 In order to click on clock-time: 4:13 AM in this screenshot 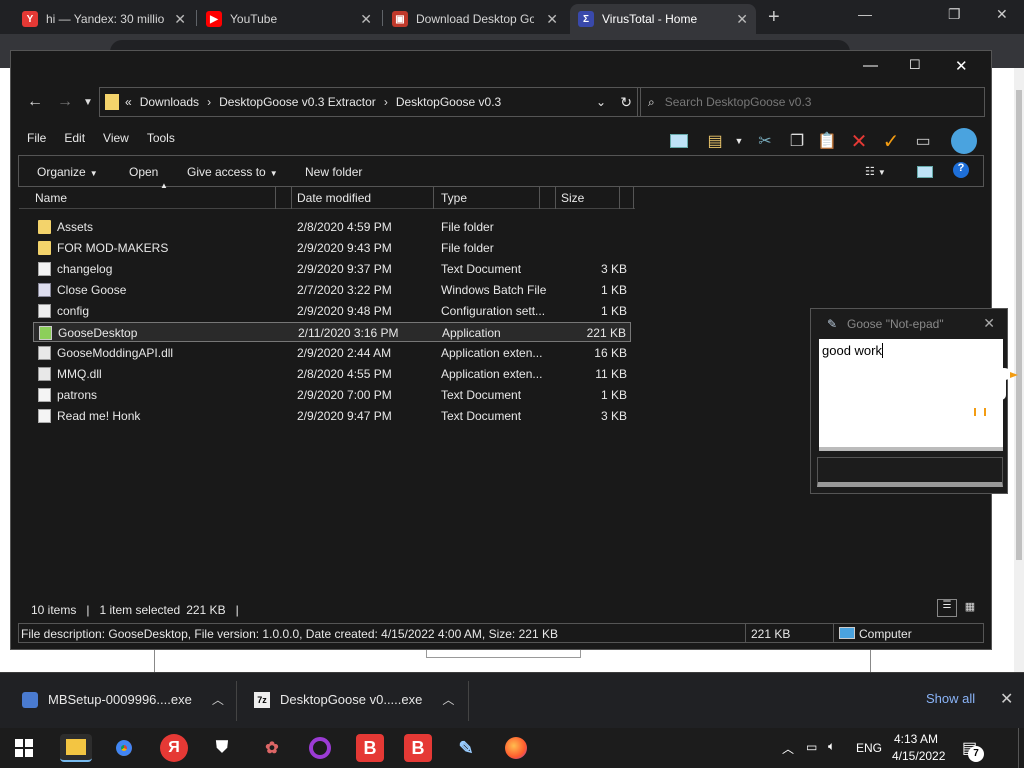, I will do `click(916, 739)`.